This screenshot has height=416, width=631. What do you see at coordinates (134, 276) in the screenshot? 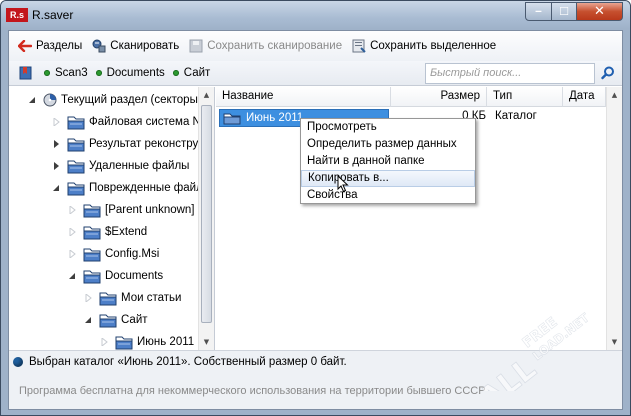
I see `tree-item-label: Documents` at bounding box center [134, 276].